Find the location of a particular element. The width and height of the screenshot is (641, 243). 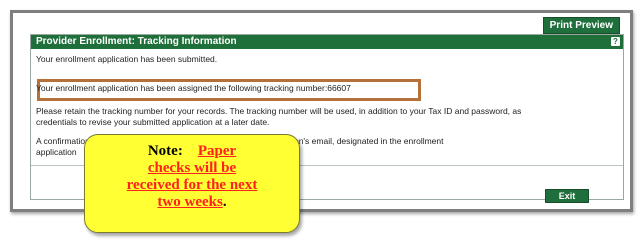

note-text-line-4: two weeks is located at coordinates (190, 202).